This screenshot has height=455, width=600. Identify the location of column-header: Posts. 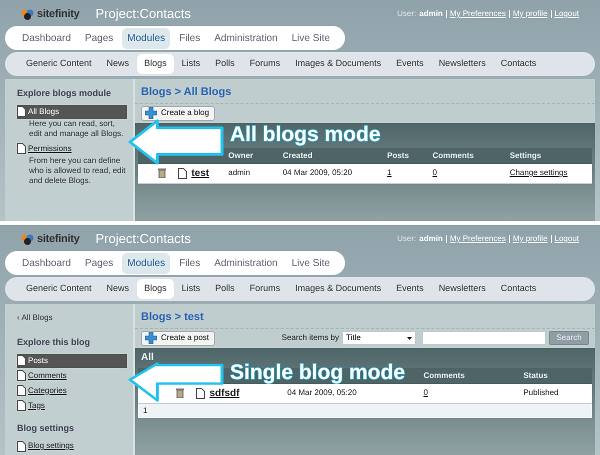
(398, 155).